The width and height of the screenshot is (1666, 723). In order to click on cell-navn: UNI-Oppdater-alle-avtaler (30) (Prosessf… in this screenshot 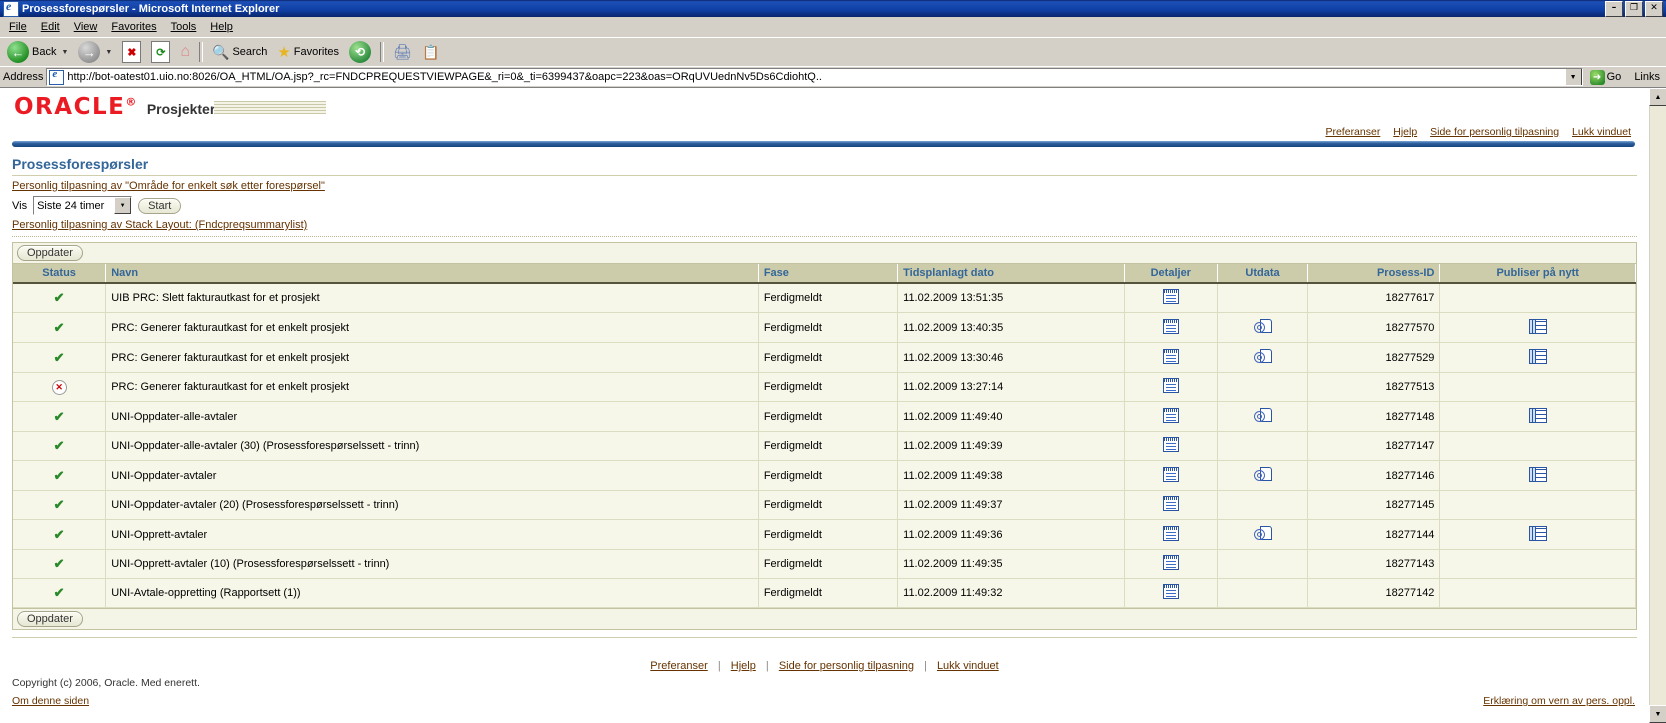, I will do `click(432, 446)`.